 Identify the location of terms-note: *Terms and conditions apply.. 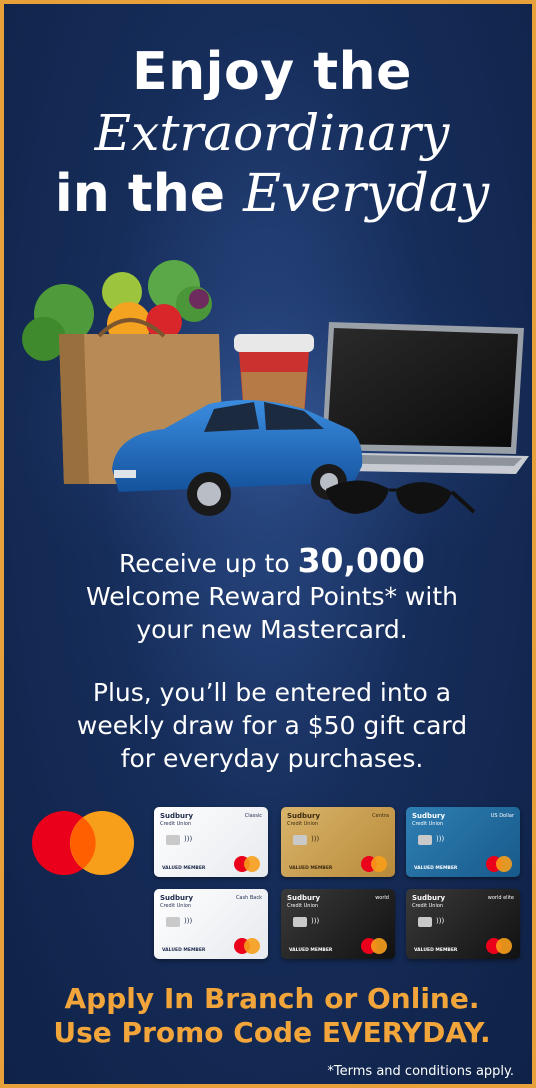
(420, 1071).